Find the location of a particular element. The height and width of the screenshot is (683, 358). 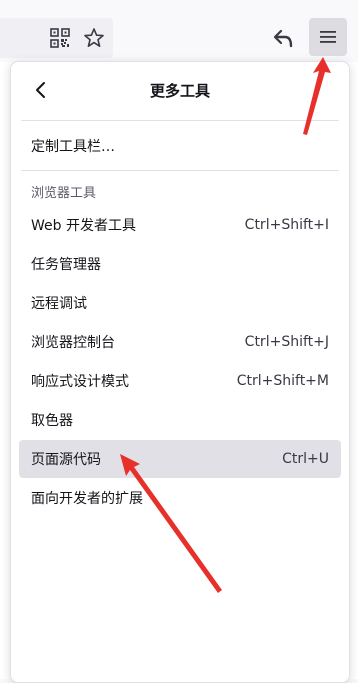

menu-item-label: 取色器 is located at coordinates (52, 421).